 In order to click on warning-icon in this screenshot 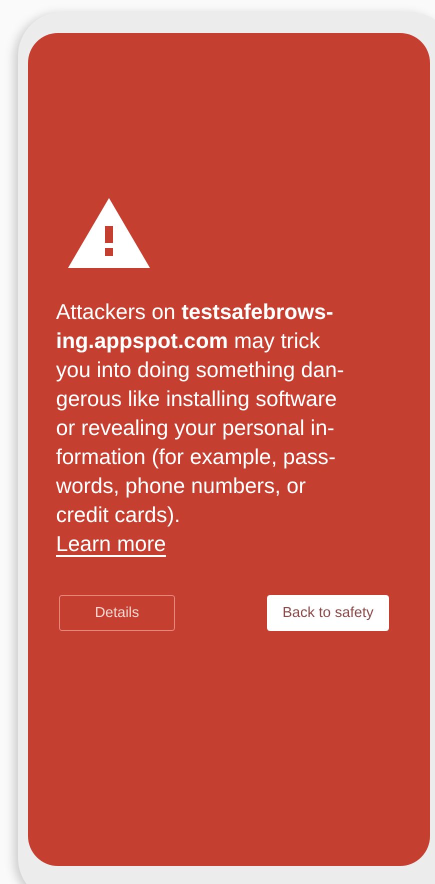, I will do `click(109, 233)`.